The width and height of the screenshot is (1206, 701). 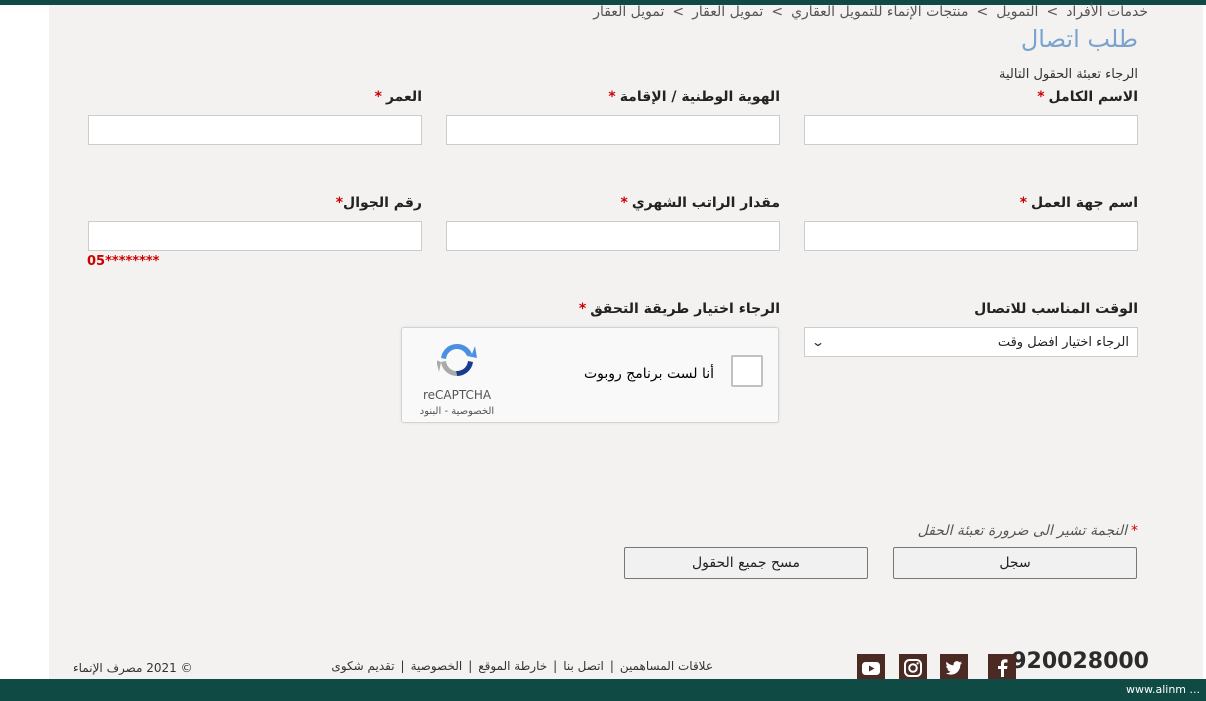 I want to click on recaptcha-label: أنا لست برنامج روبوت, so click(x=648, y=374).